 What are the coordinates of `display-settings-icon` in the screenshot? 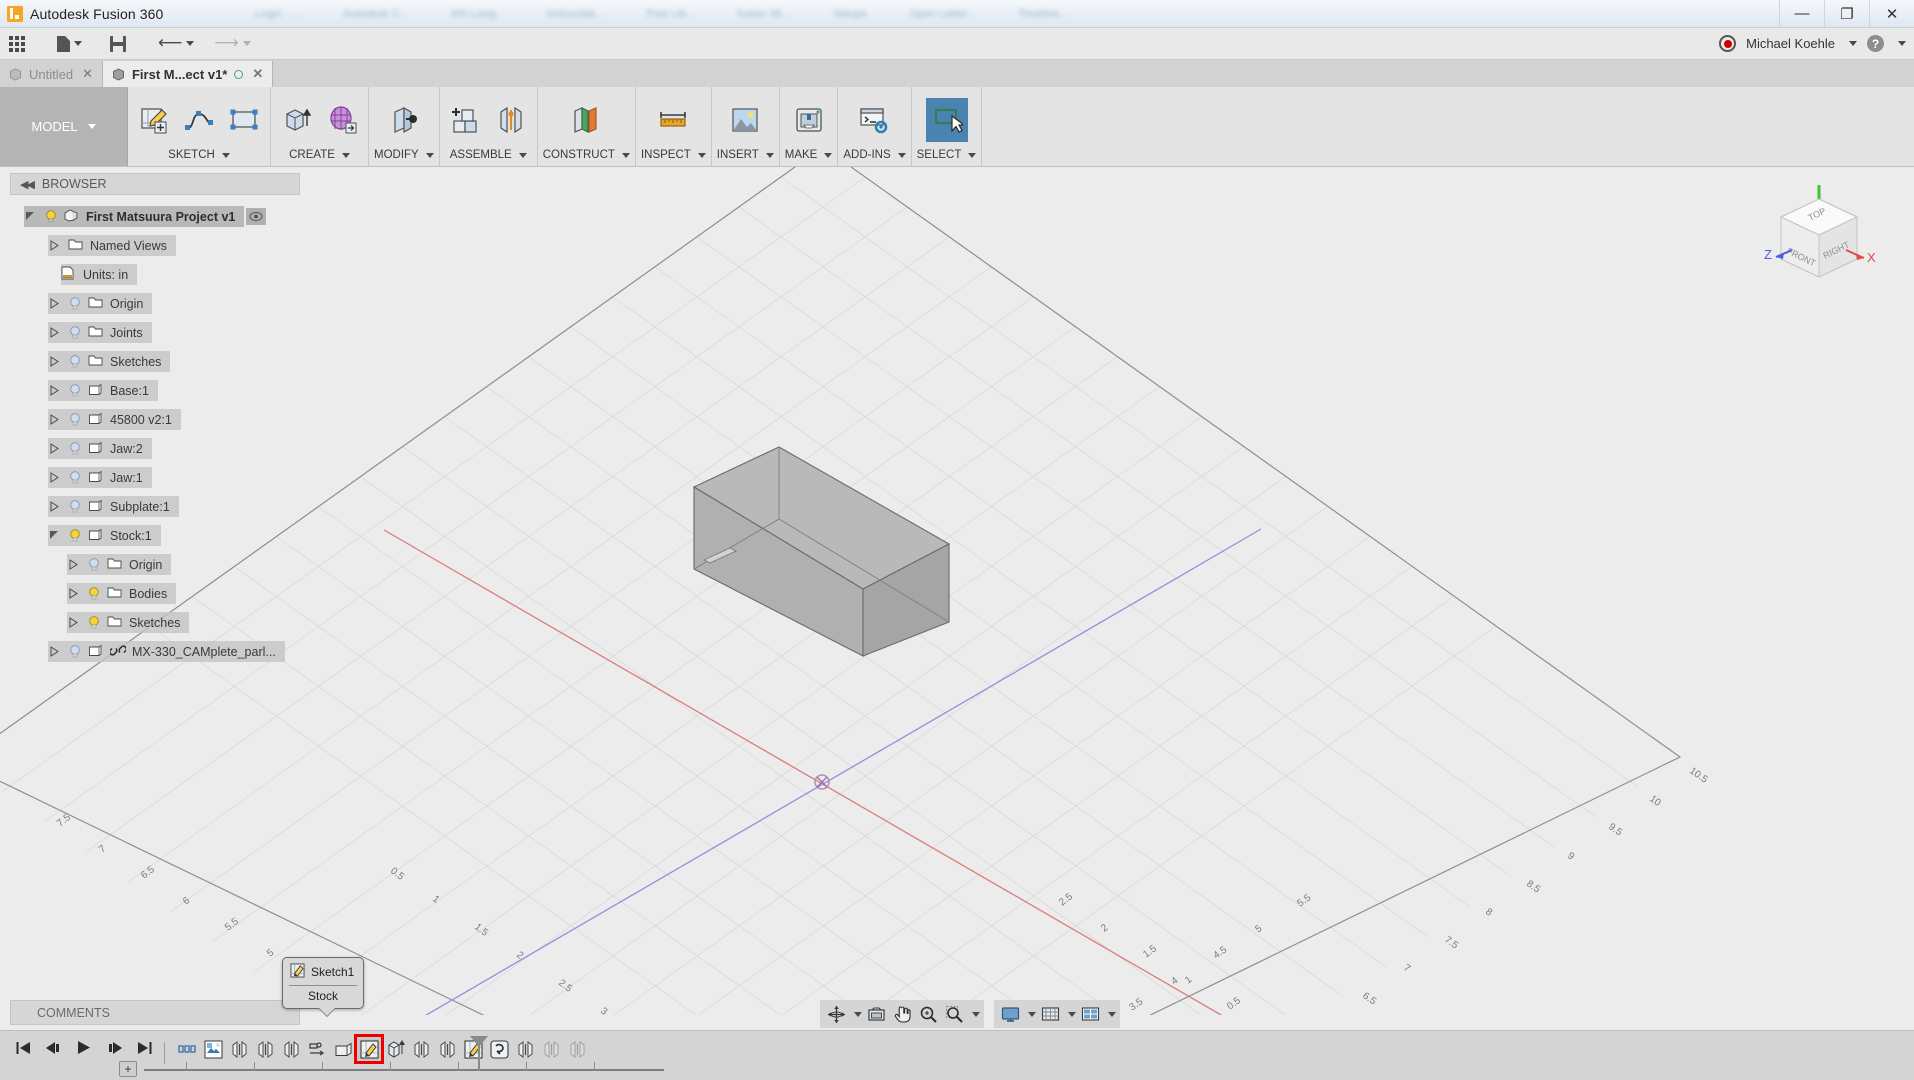 It's located at (1010, 1014).